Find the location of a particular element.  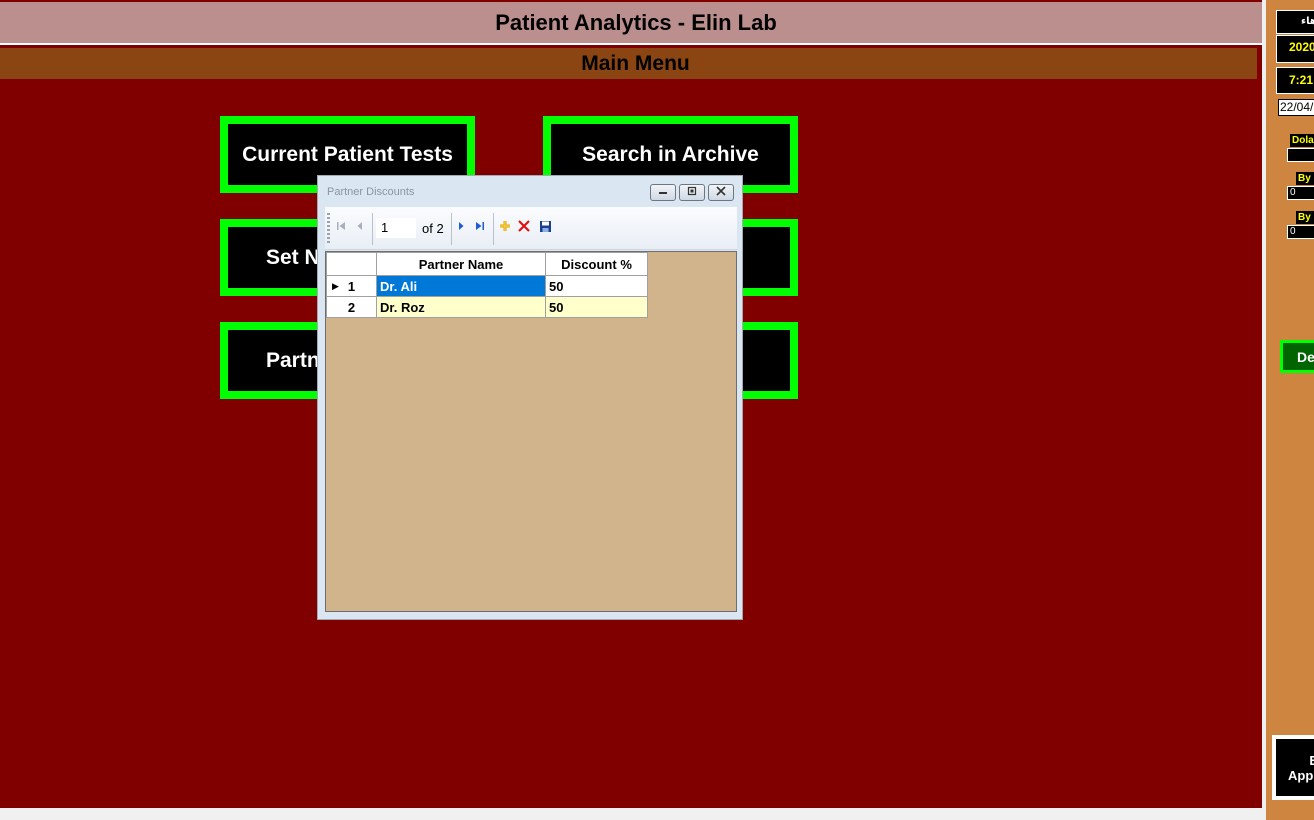

dialog-titlebar: Partner Discounts is located at coordinates (530, 192).